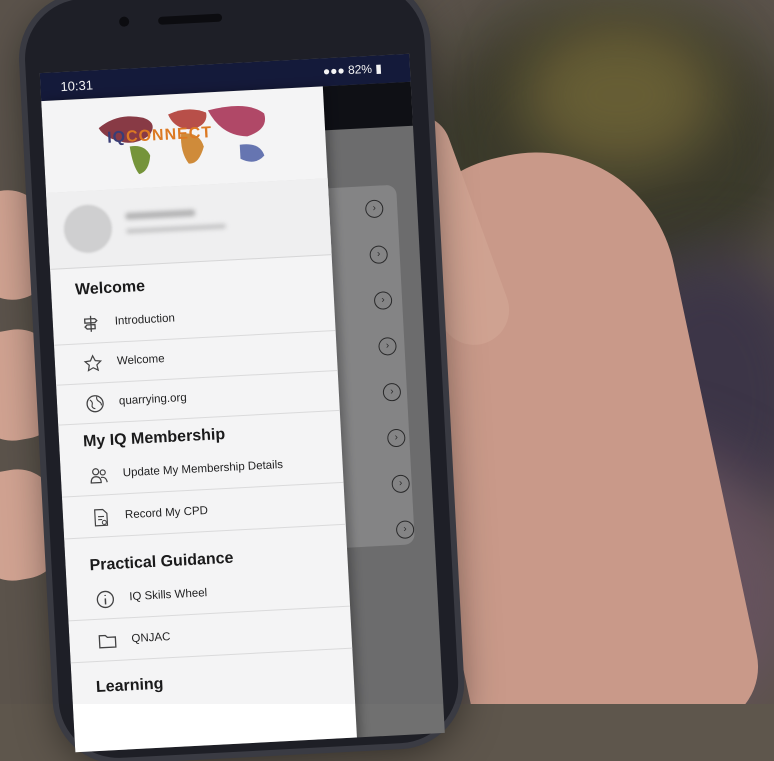  I want to click on status-right: ●●● 82% ▮, so click(353, 69).